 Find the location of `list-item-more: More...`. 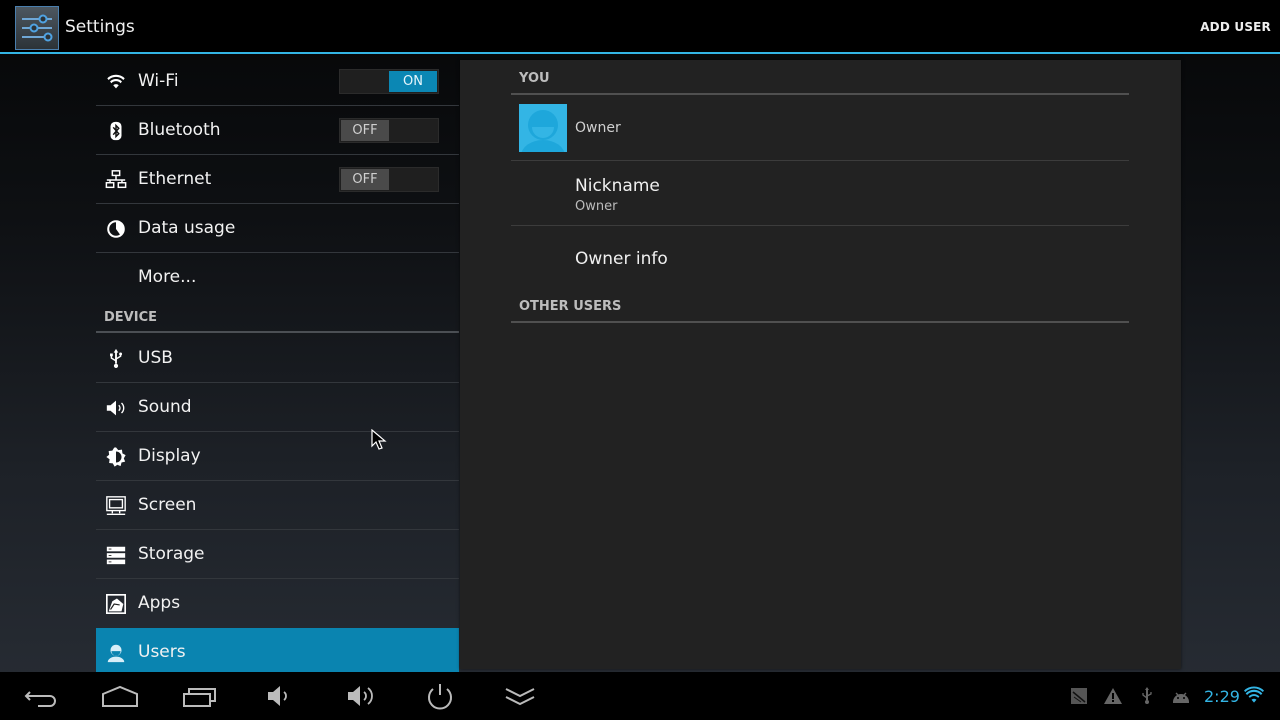

list-item-more: More... is located at coordinates (277, 277).